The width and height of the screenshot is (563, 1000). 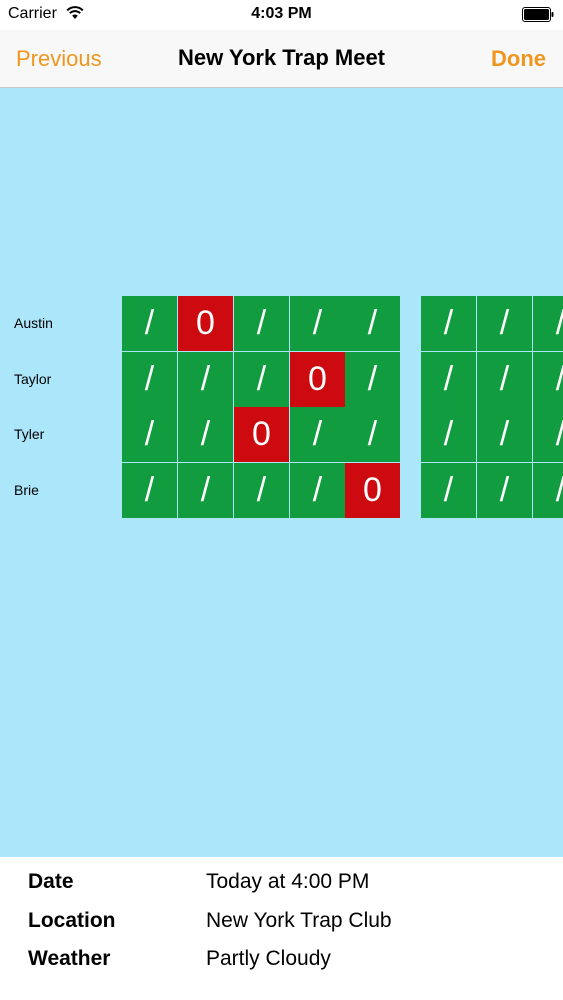 I want to click on battery-icon, so click(x=538, y=14).